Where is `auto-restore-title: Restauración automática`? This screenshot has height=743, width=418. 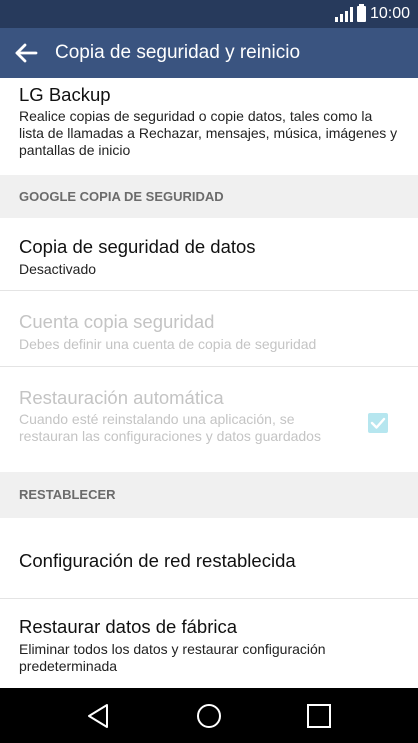 auto-restore-title: Restauración automática is located at coordinates (121, 397).